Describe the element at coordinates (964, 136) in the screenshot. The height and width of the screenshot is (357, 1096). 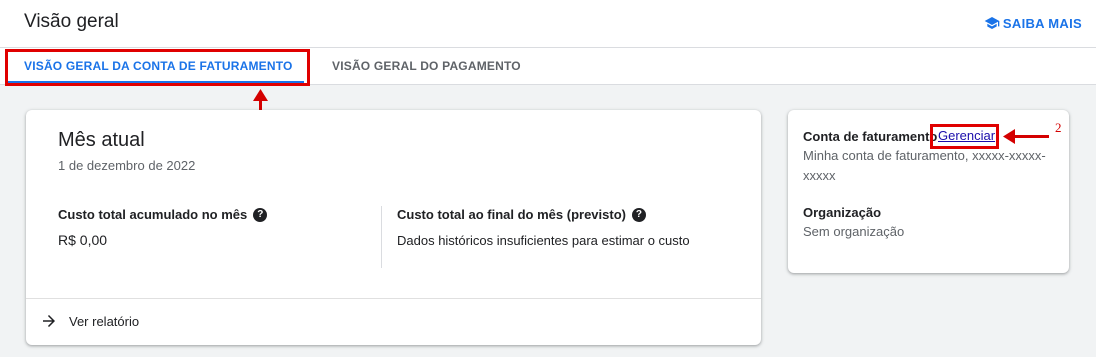
I see `annotation-box-manage` at that location.